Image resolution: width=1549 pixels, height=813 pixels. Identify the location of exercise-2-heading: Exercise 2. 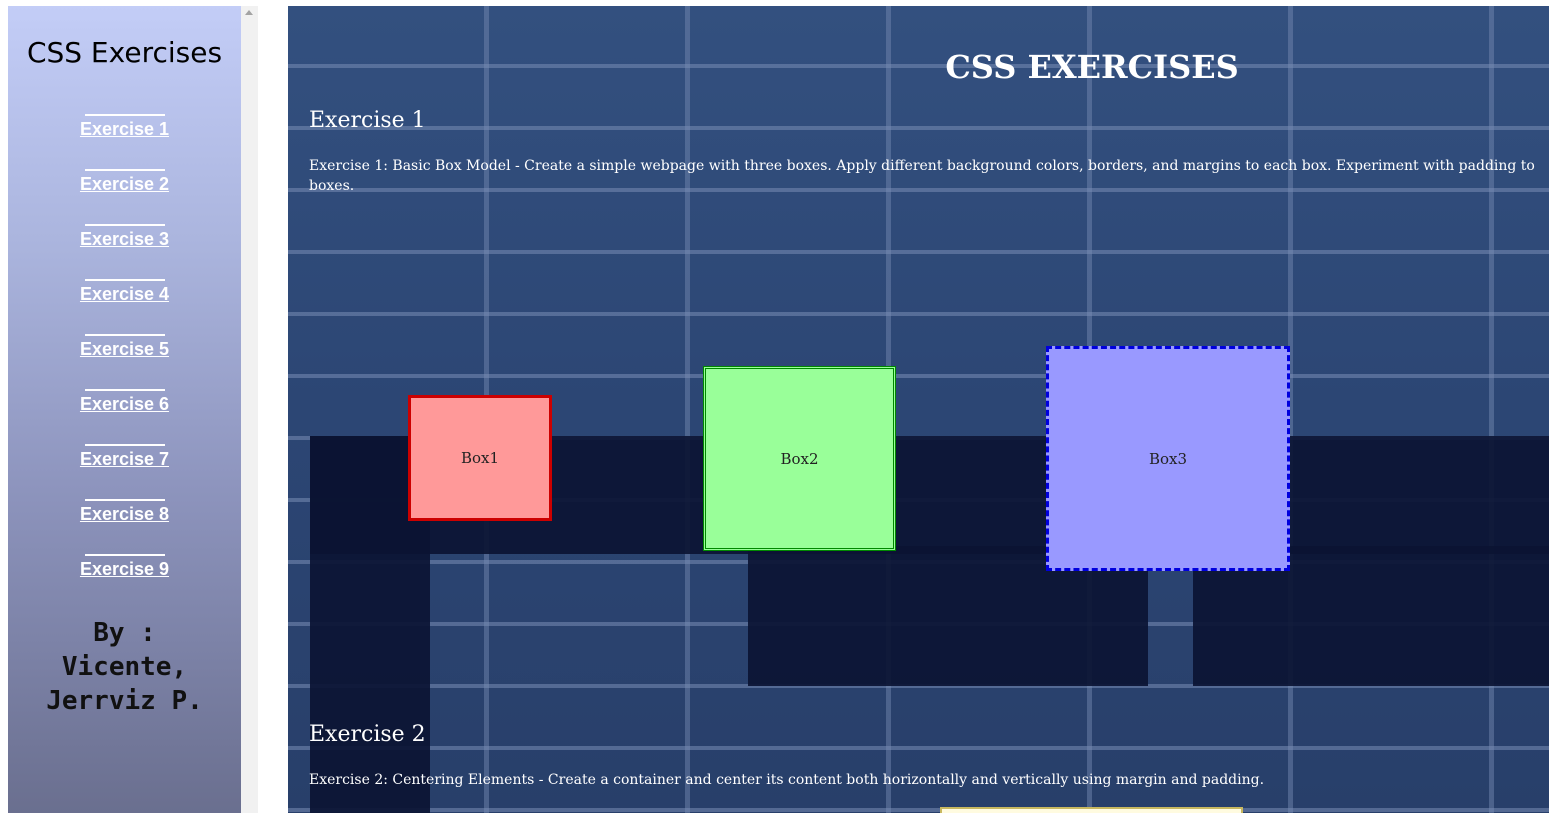
(367, 734).